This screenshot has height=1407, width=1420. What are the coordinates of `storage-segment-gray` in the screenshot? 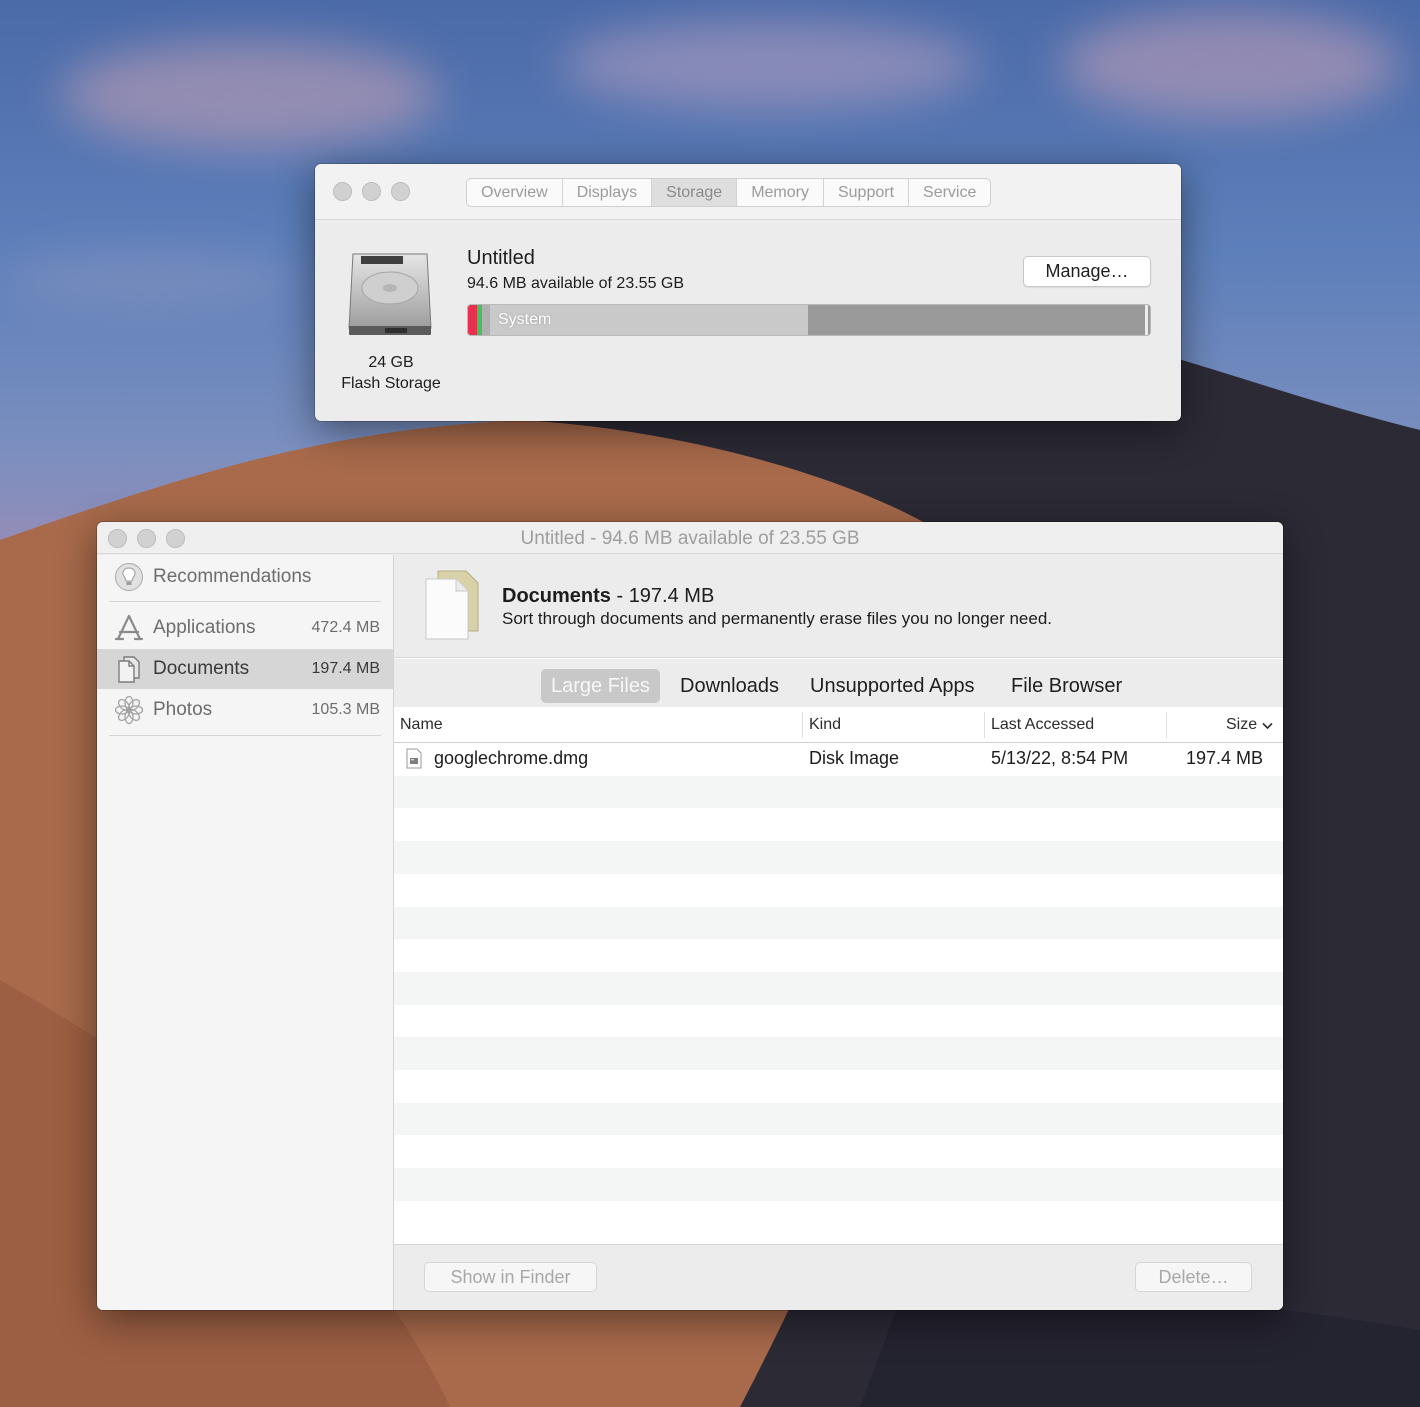 It's located at (486, 320).